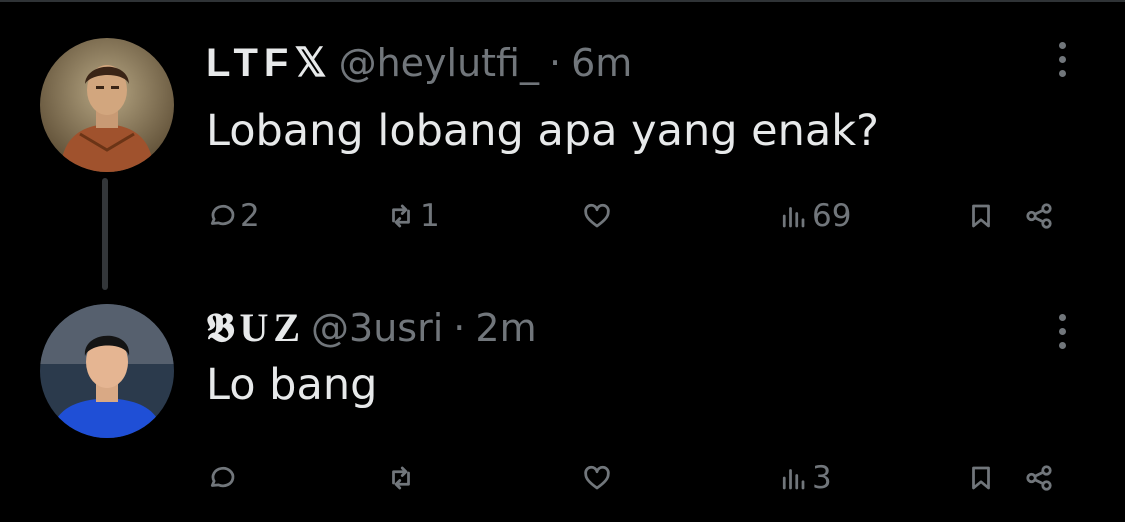 This screenshot has width=1125, height=522. What do you see at coordinates (439, 63) in the screenshot?
I see `user-handle: @heylutfi_` at bounding box center [439, 63].